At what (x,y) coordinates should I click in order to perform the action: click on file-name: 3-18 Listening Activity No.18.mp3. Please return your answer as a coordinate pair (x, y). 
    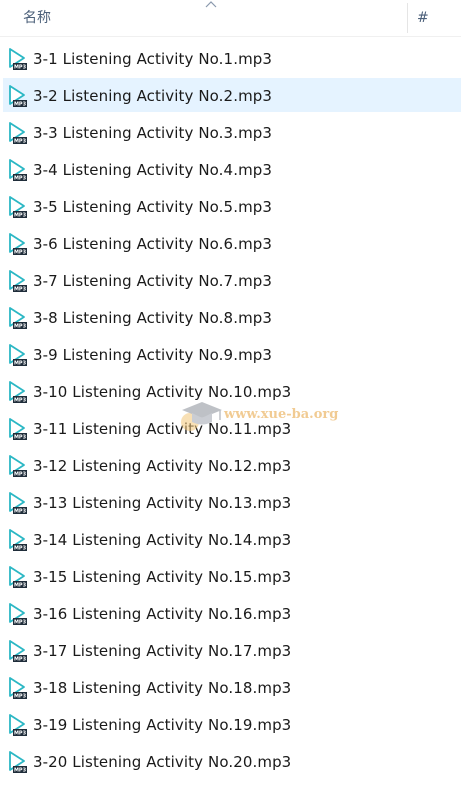
    Looking at the image, I should click on (162, 687).